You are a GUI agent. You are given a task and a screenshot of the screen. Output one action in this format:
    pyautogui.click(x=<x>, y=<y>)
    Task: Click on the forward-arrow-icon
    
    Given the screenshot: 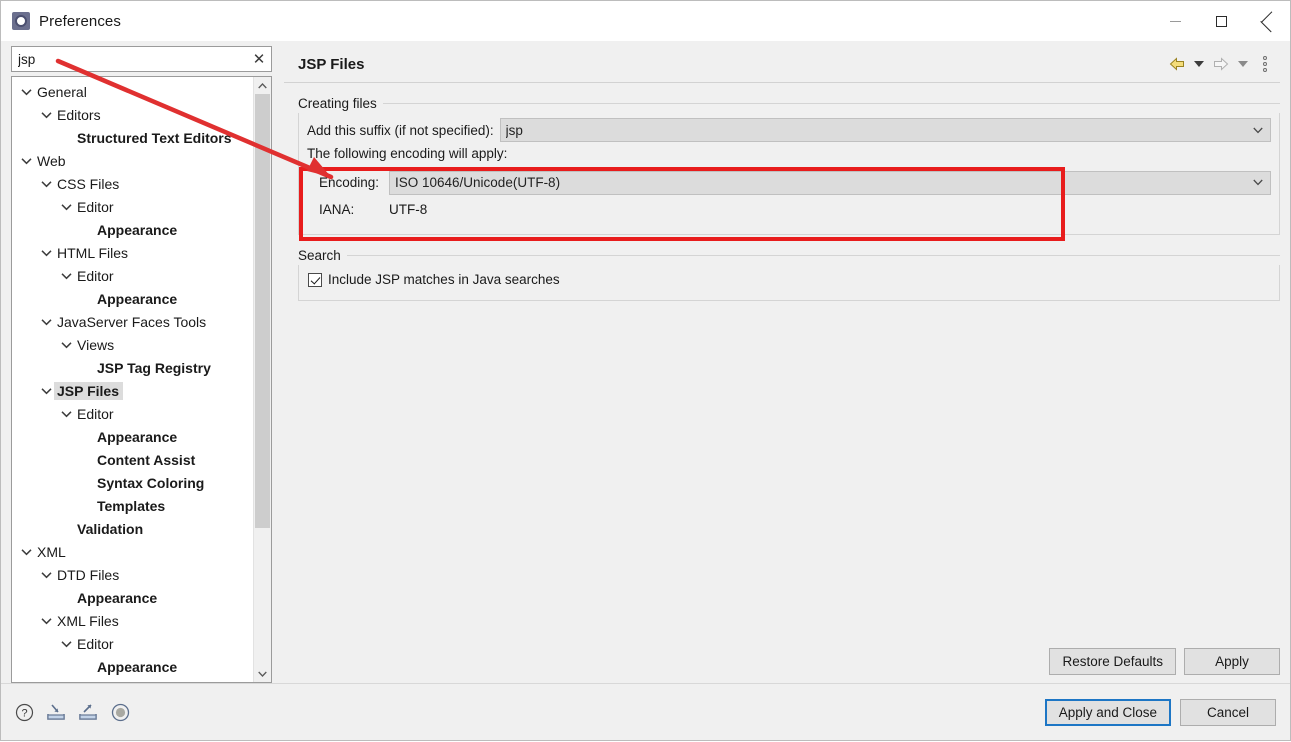 What is the action you would take?
    pyautogui.click(x=1220, y=64)
    